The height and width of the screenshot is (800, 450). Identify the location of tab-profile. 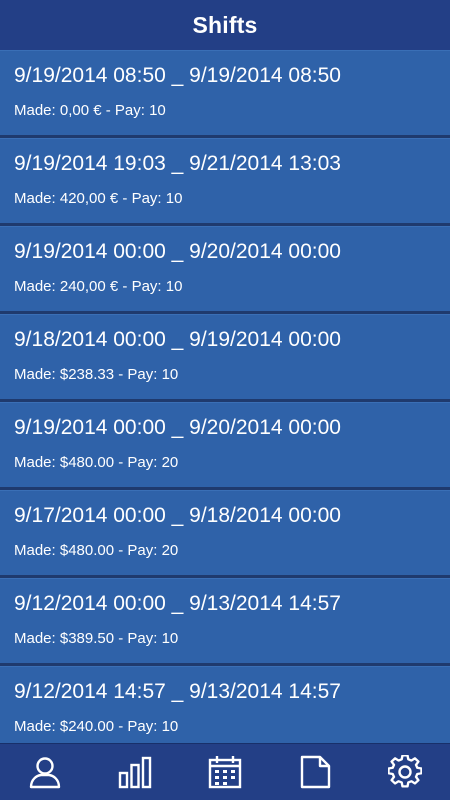
(45, 772).